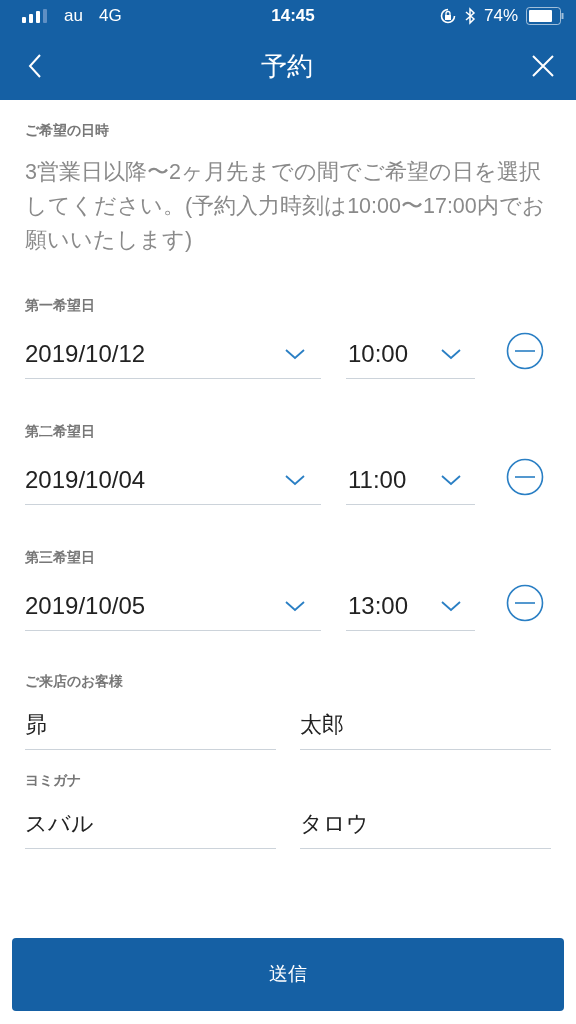 The width and height of the screenshot is (576, 1024). What do you see at coordinates (35, 66) in the screenshot?
I see `back-button` at bounding box center [35, 66].